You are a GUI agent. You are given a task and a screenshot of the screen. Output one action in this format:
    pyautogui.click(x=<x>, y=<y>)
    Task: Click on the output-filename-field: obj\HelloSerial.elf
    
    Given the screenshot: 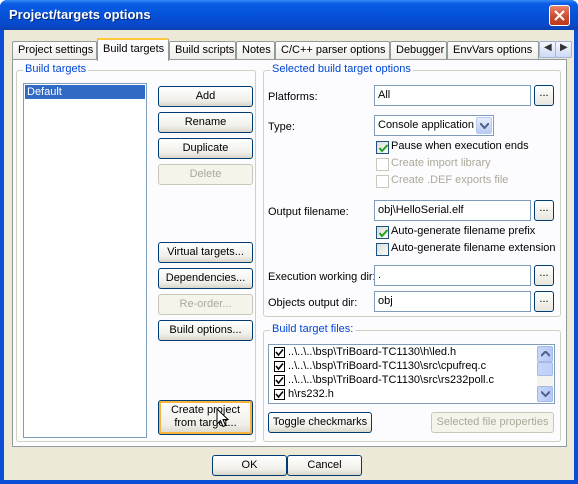 What is the action you would take?
    pyautogui.click(x=452, y=210)
    